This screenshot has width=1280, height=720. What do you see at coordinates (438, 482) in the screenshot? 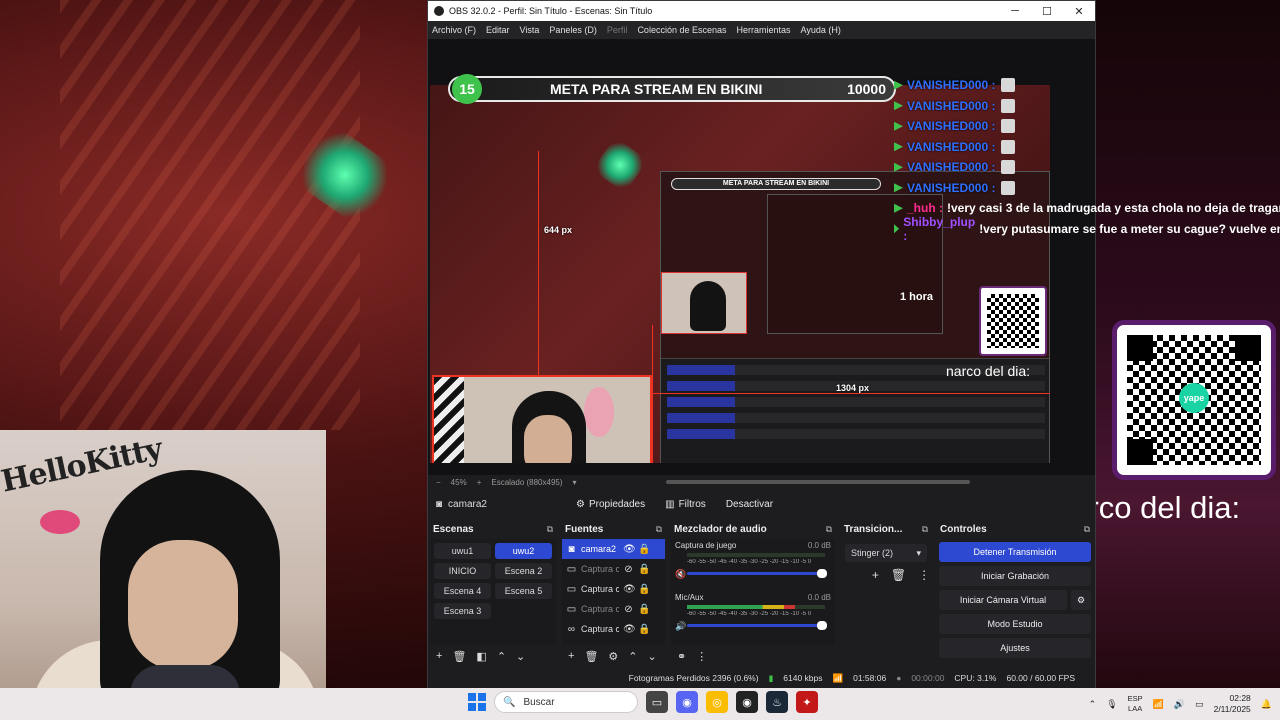
I see `zoom-out-button: −` at bounding box center [438, 482].